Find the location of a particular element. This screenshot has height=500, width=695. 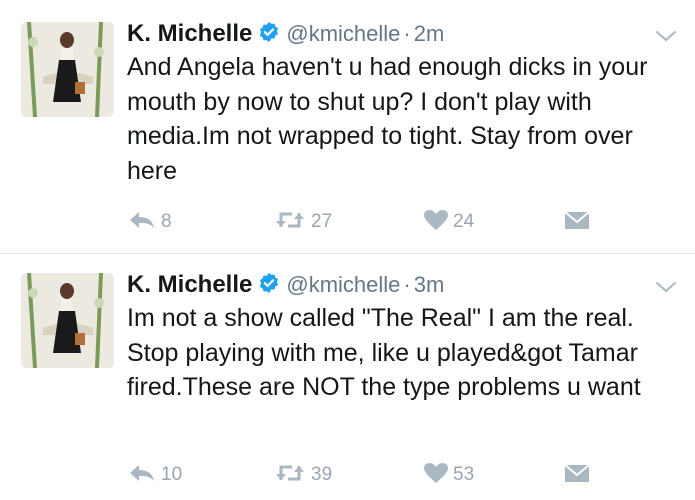

like-button: 53 is located at coordinates (448, 475).